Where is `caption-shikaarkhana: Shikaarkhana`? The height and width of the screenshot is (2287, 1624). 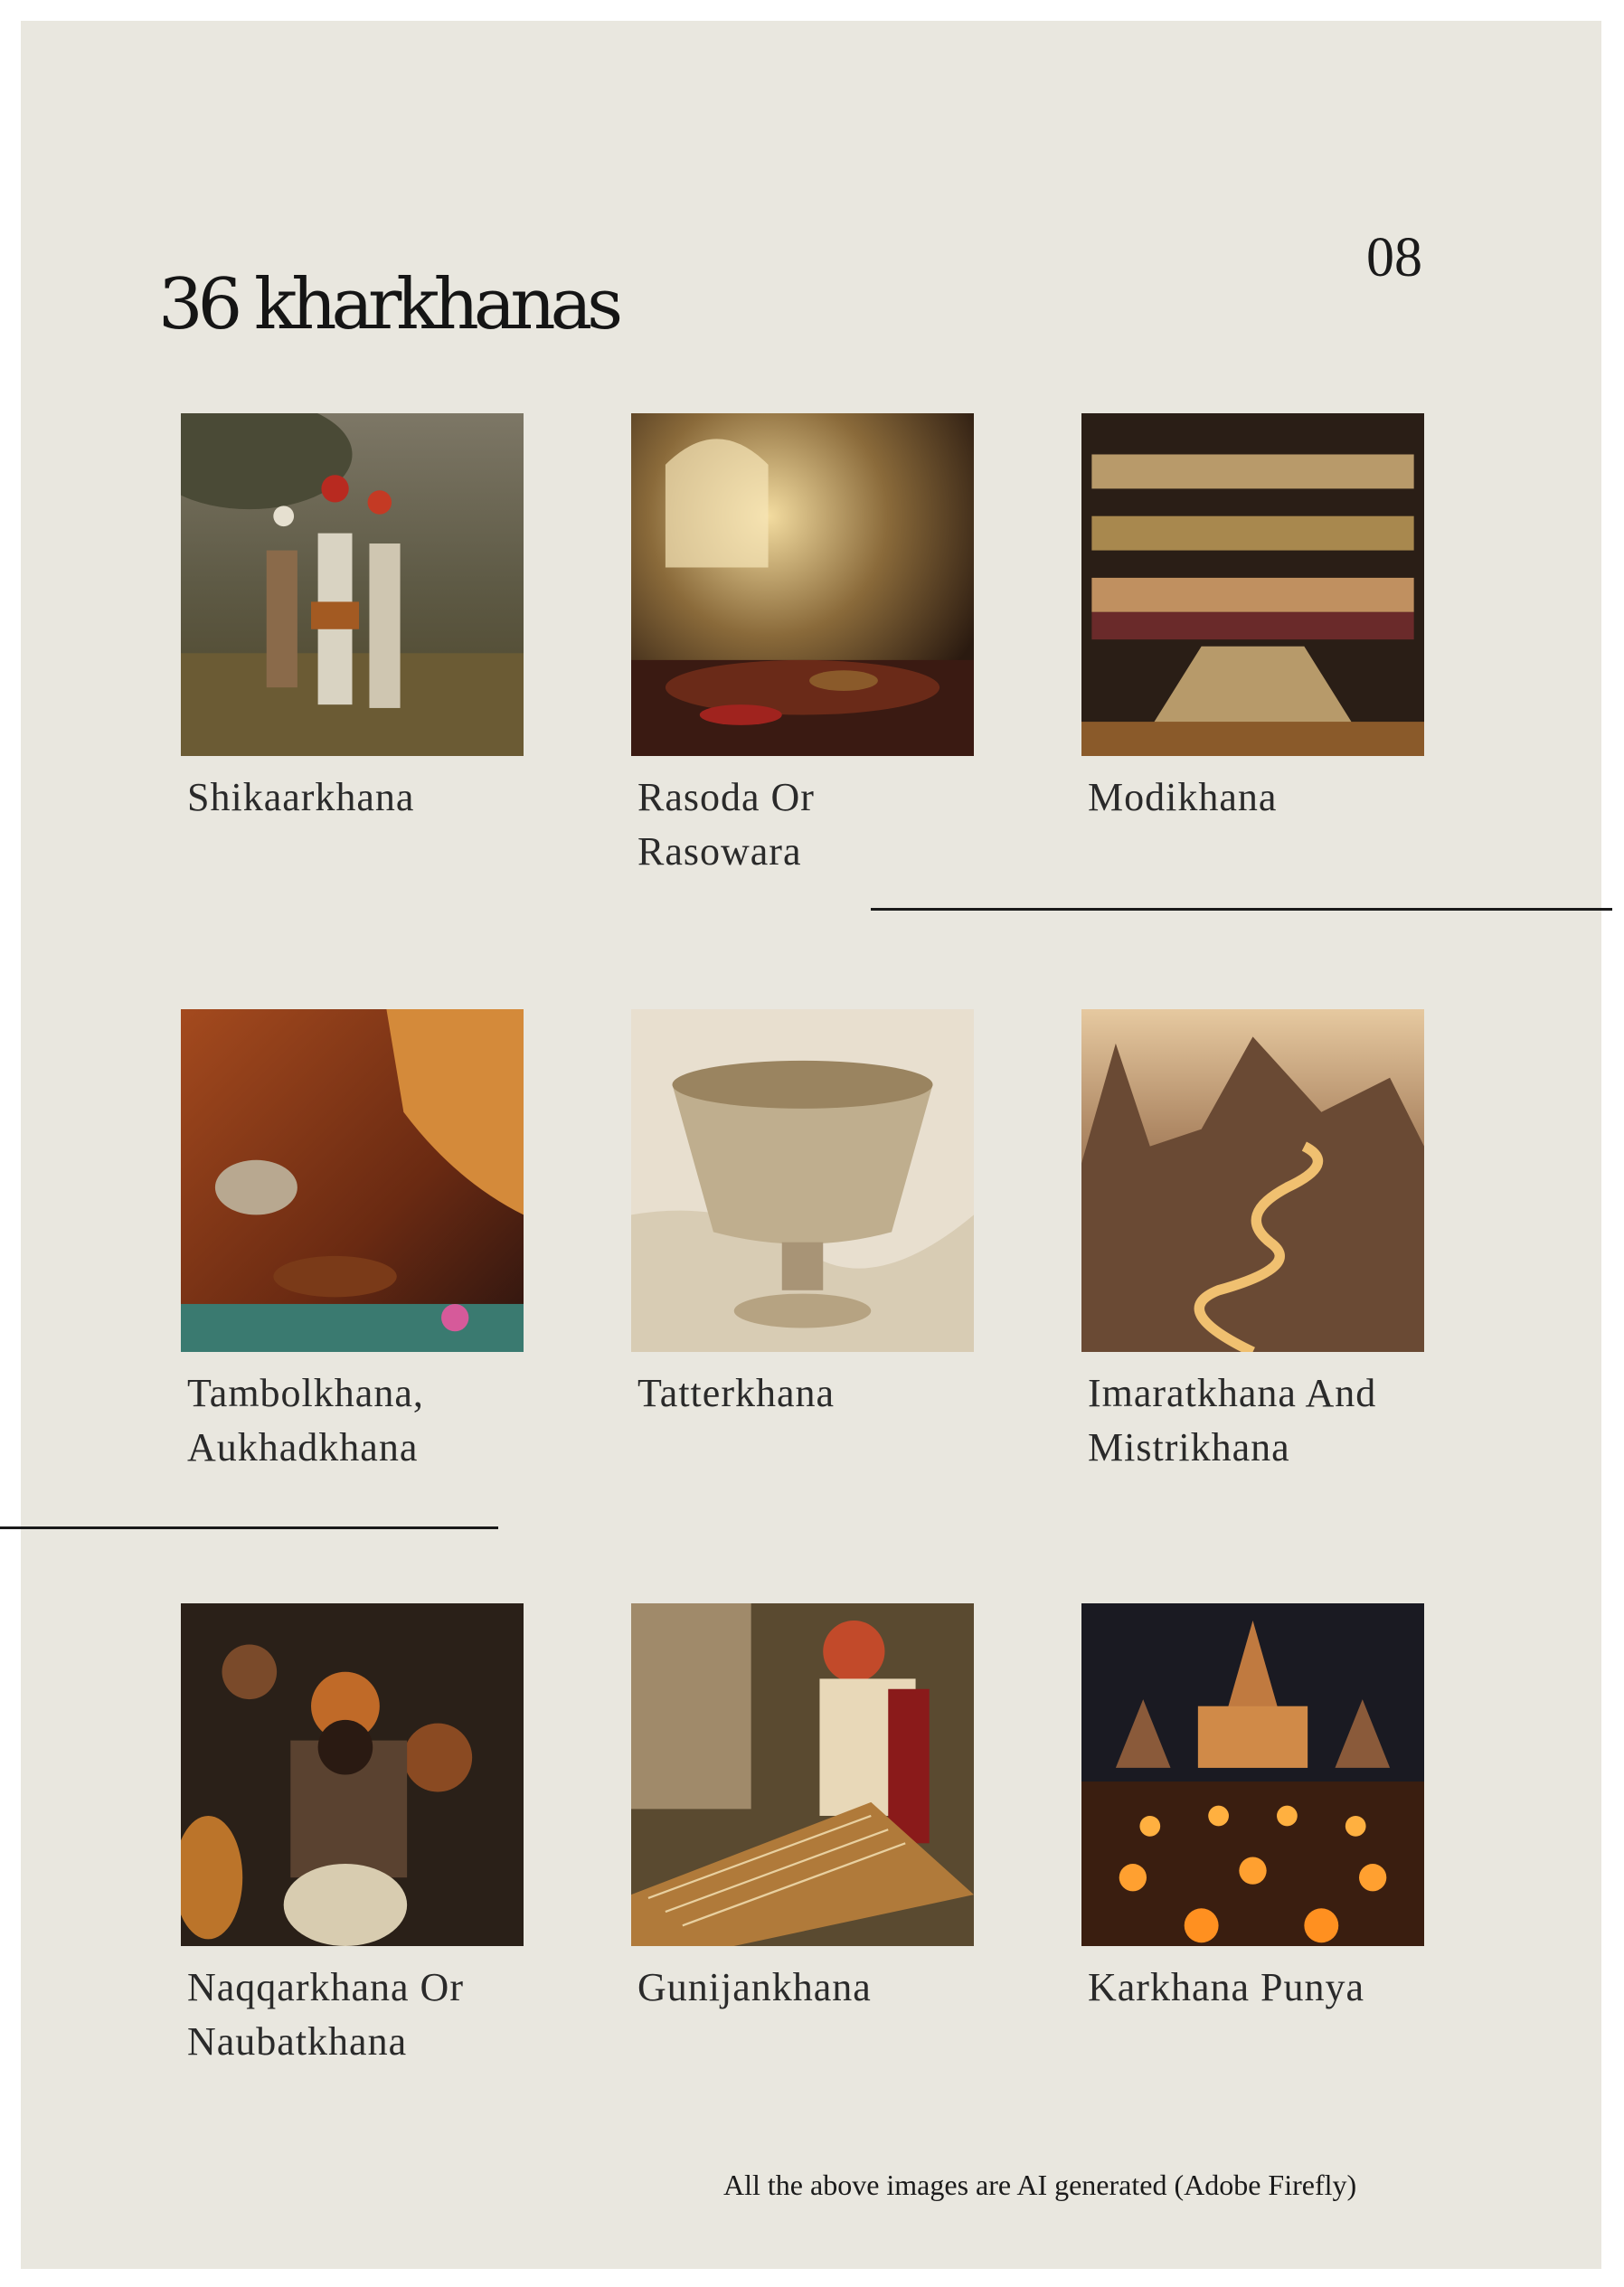 caption-shikaarkhana: Shikaarkhana is located at coordinates (301, 797).